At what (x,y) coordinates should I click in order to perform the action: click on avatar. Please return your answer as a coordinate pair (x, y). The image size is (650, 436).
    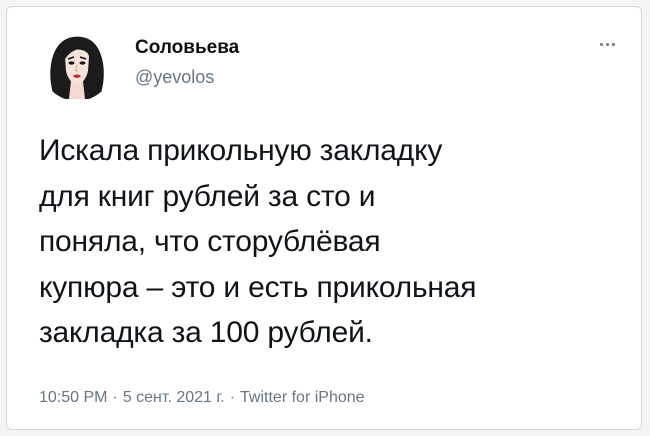
    Looking at the image, I should click on (77, 65).